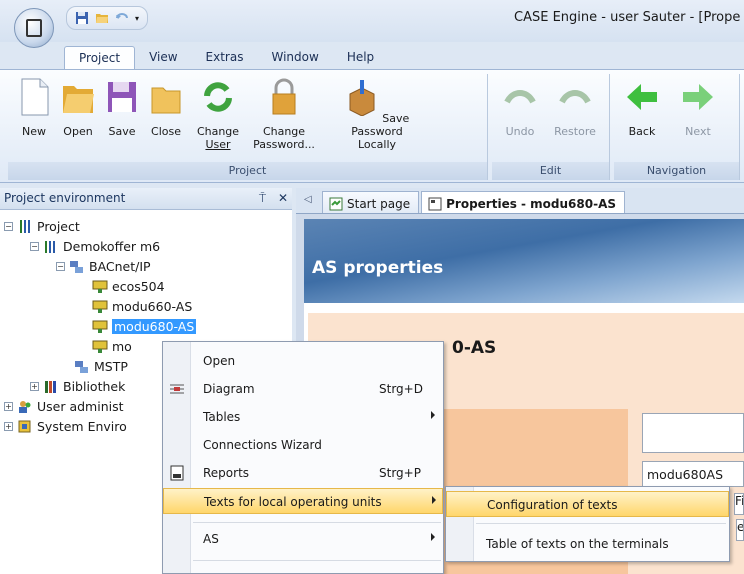 This screenshot has height=574, width=744. I want to click on tab-view: View, so click(163, 58).